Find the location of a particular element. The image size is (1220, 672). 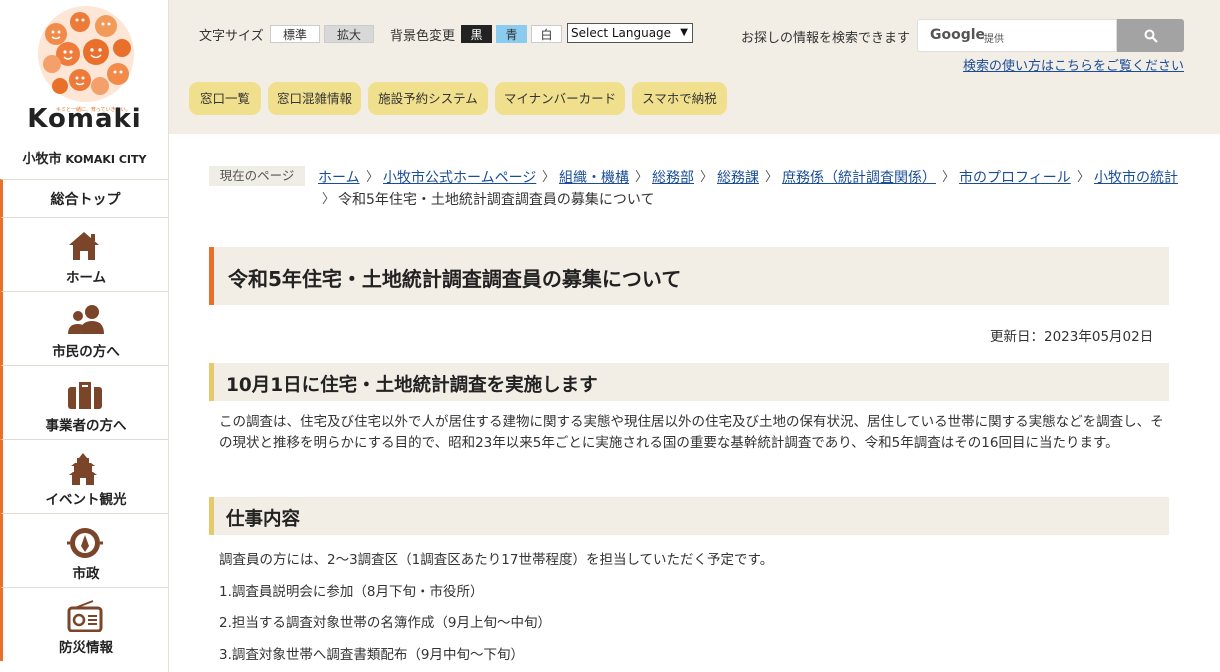

breadcrumb-link: 市のプロフィール is located at coordinates (1015, 177).